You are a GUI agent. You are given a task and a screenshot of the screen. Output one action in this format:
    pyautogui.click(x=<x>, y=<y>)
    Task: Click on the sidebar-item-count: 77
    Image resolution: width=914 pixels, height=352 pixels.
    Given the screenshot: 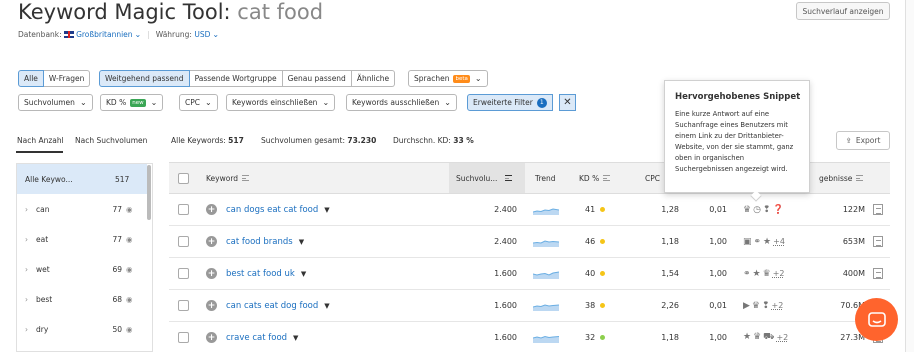 What is the action you would take?
    pyautogui.click(x=117, y=239)
    